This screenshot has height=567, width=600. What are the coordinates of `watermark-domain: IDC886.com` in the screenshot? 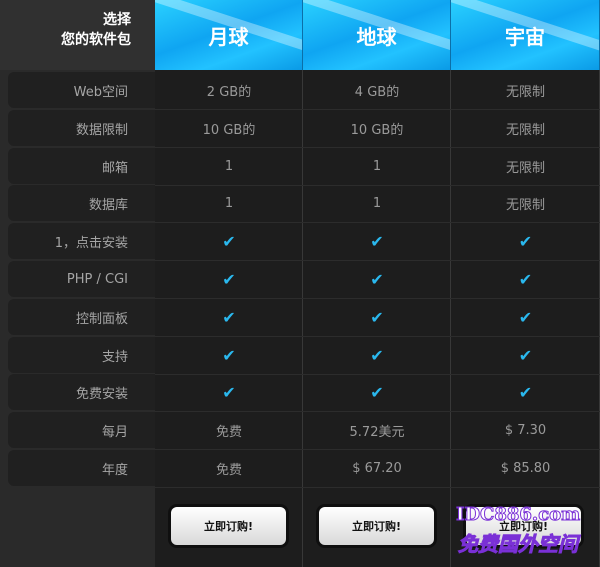 It's located at (518, 515).